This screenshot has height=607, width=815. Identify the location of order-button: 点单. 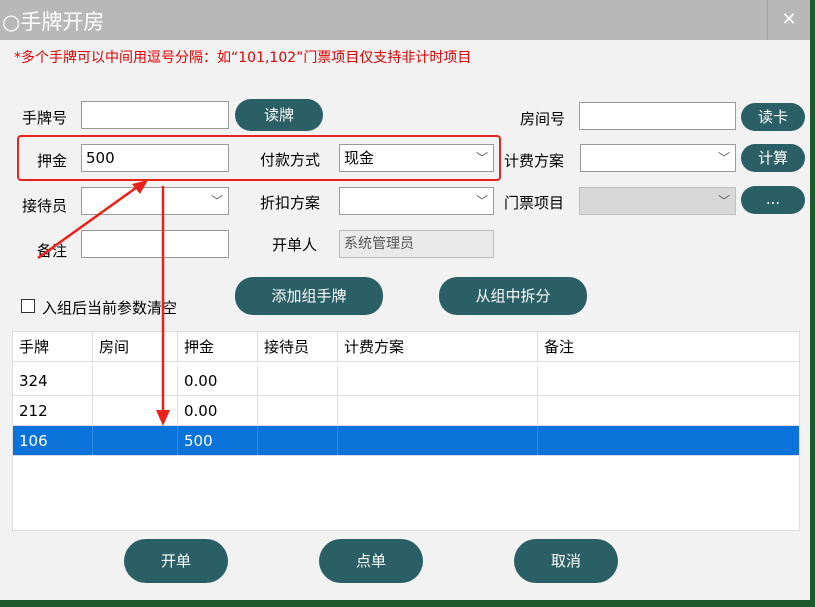
(371, 561).